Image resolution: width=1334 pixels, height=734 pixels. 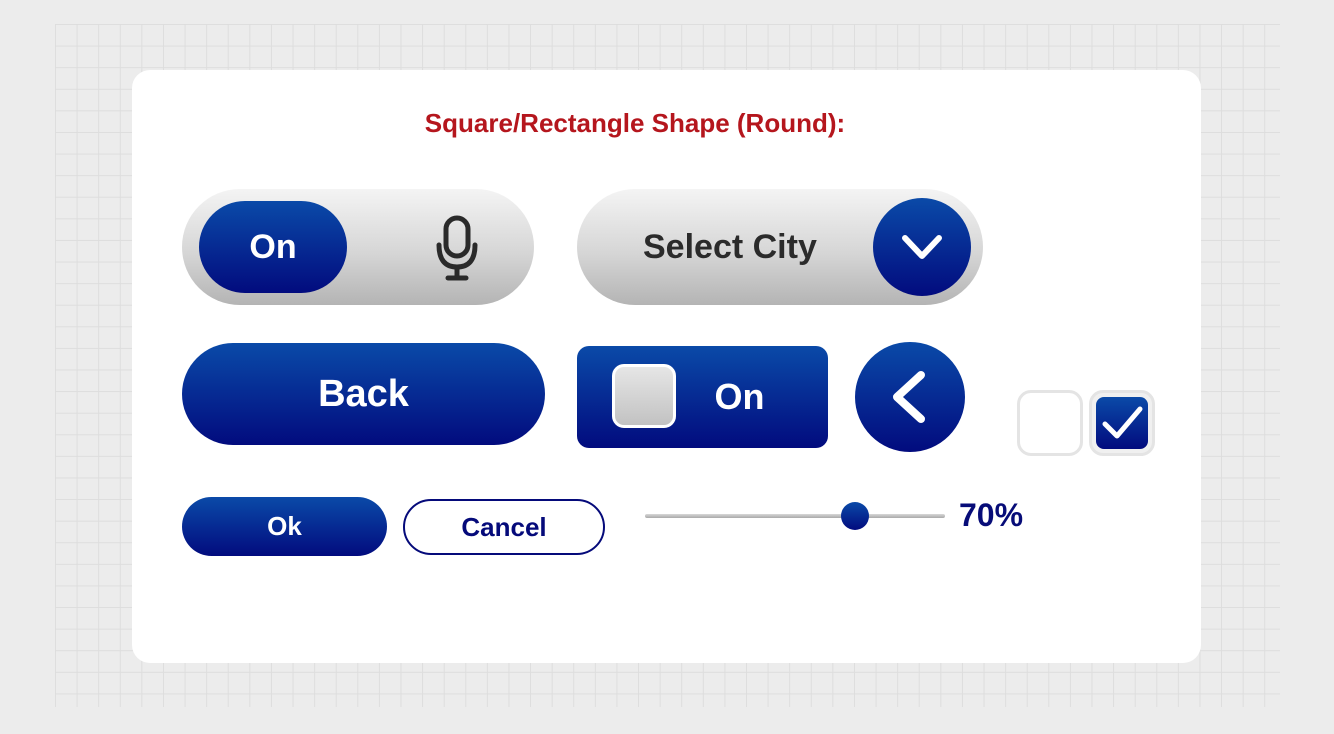 I want to click on toggle-on-knob: On, so click(x=273, y=247).